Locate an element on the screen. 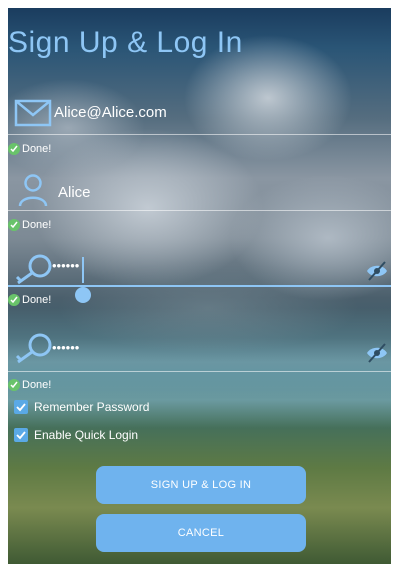 The width and height of the screenshot is (393, 566). email-underline is located at coordinates (199, 134).